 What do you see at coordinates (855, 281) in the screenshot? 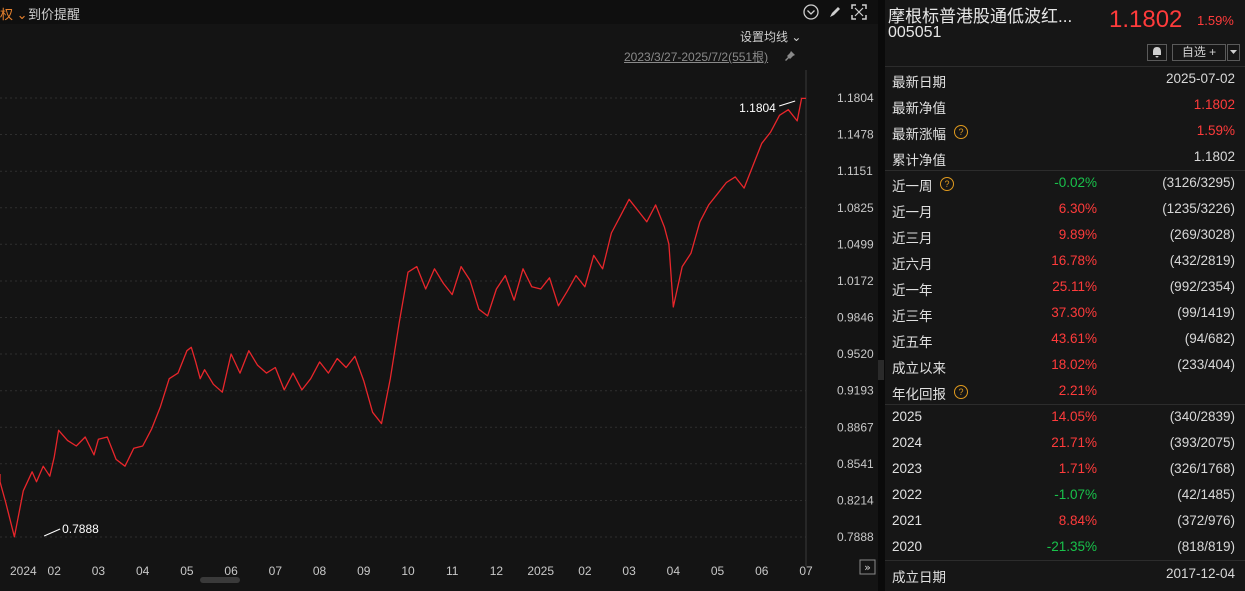
I see `y-tick-label: 1.0172` at bounding box center [855, 281].